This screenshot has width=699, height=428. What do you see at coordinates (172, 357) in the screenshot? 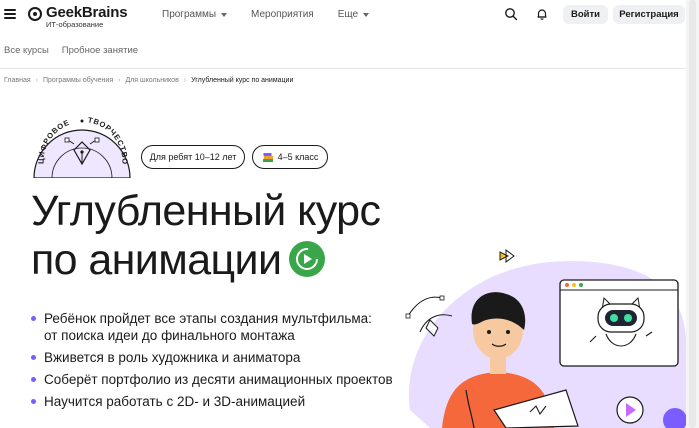
I see `list-item-text: Вживется в роль художника и аниматора` at bounding box center [172, 357].